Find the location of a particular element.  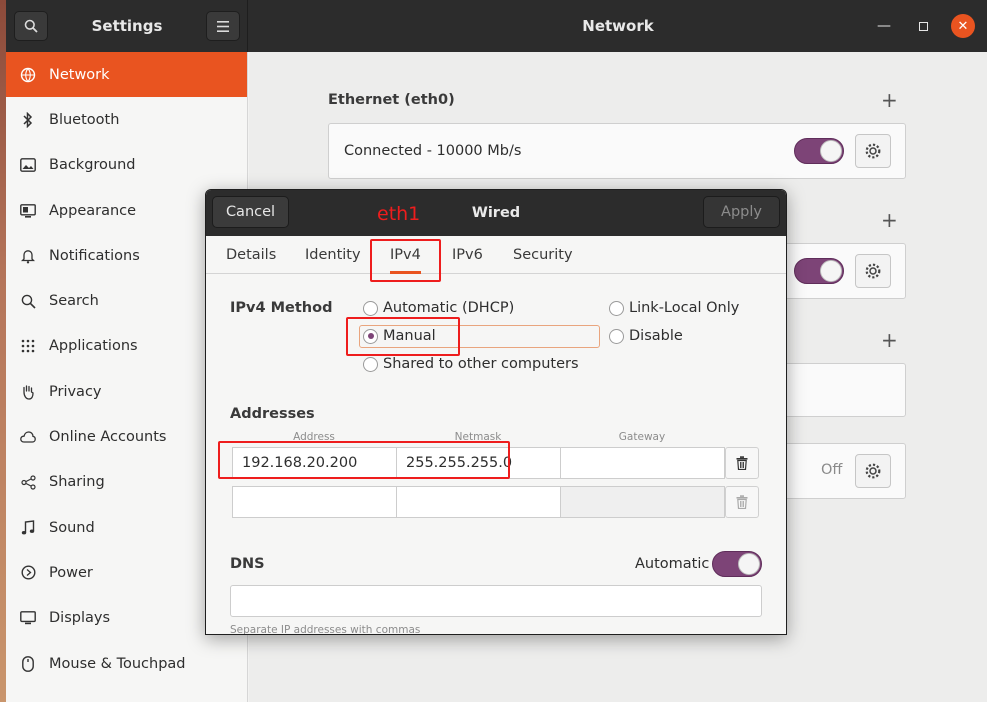

method-link-local-label: Link-Local Only is located at coordinates (684, 308).